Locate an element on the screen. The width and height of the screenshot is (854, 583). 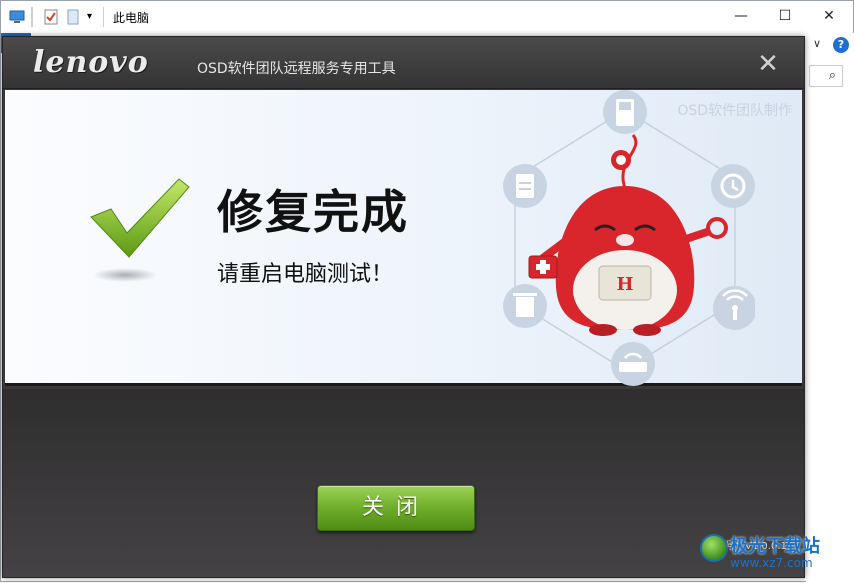
close-dialog-button: 关闭 is located at coordinates (396, 508).